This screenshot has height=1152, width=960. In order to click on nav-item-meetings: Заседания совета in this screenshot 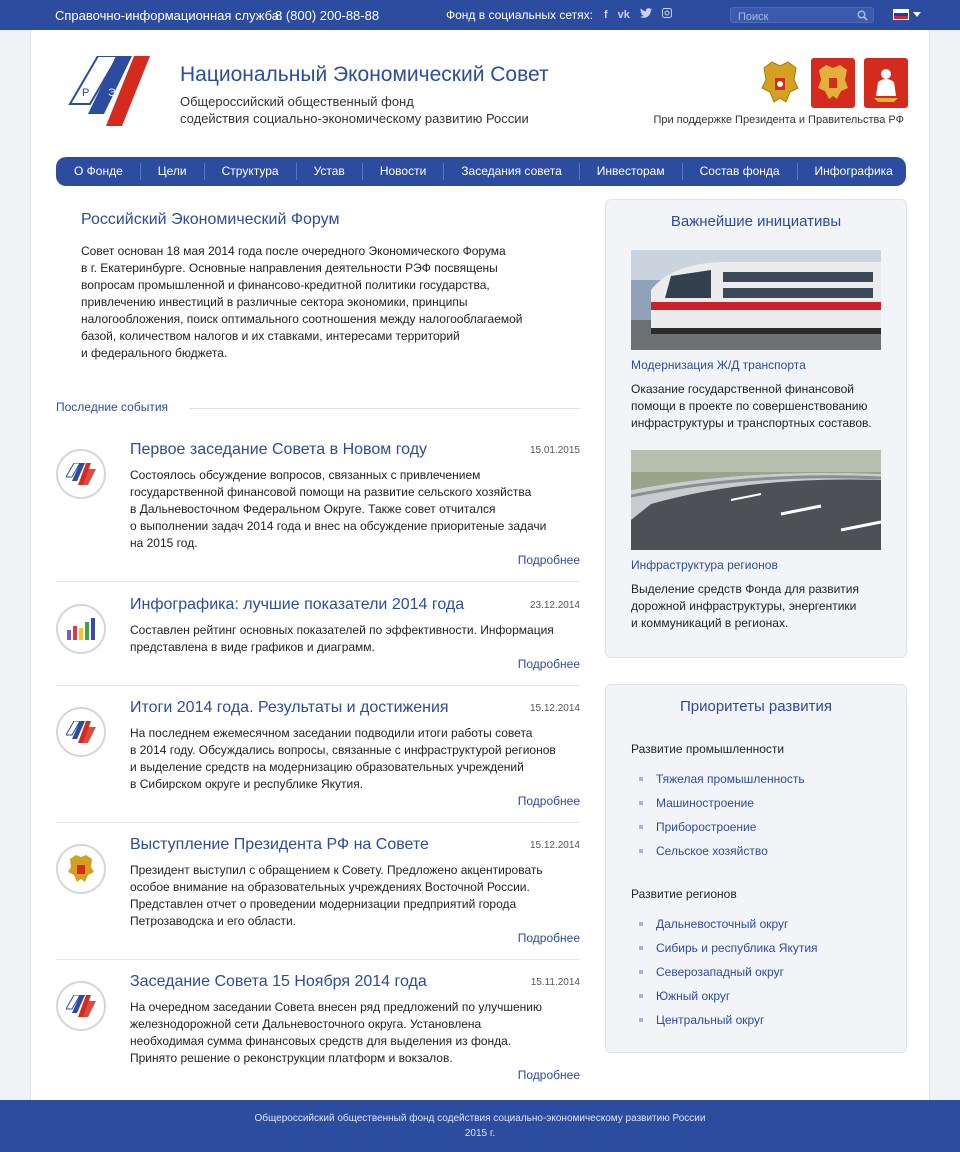, I will do `click(511, 171)`.